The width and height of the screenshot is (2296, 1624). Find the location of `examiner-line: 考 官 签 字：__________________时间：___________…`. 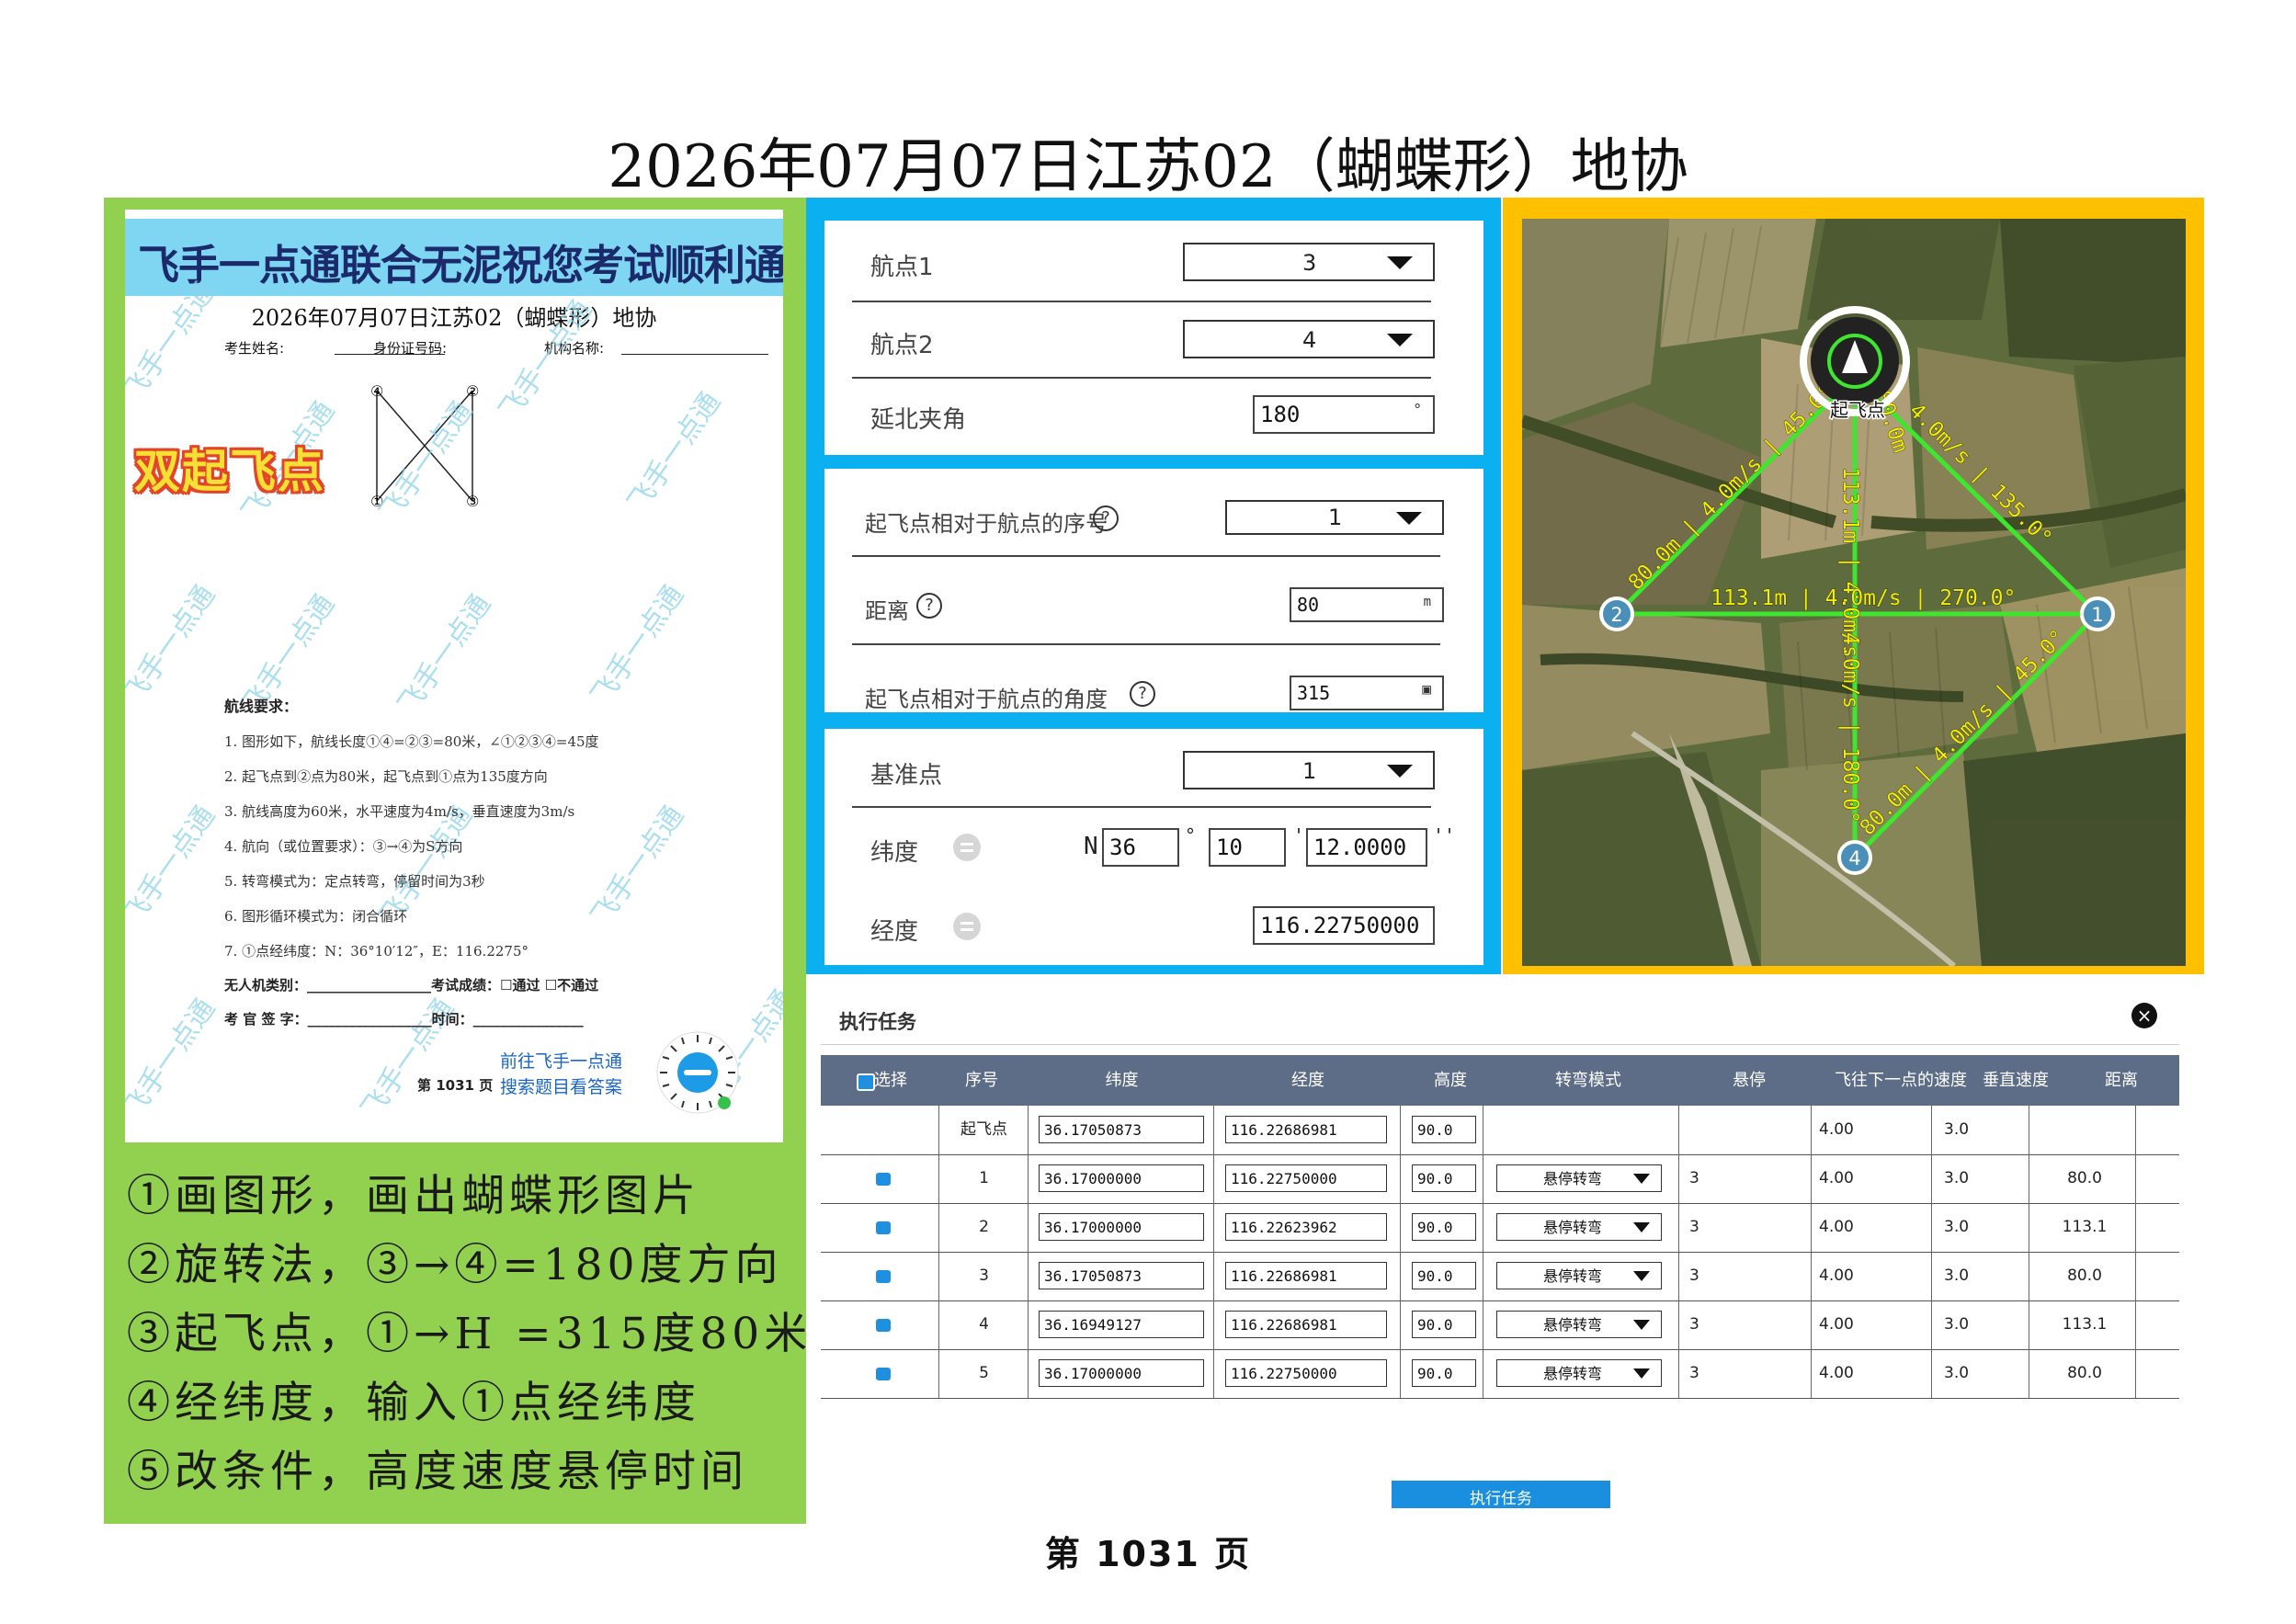

examiner-line: 考 官 签 字：__________________时间：___________… is located at coordinates (404, 1020).